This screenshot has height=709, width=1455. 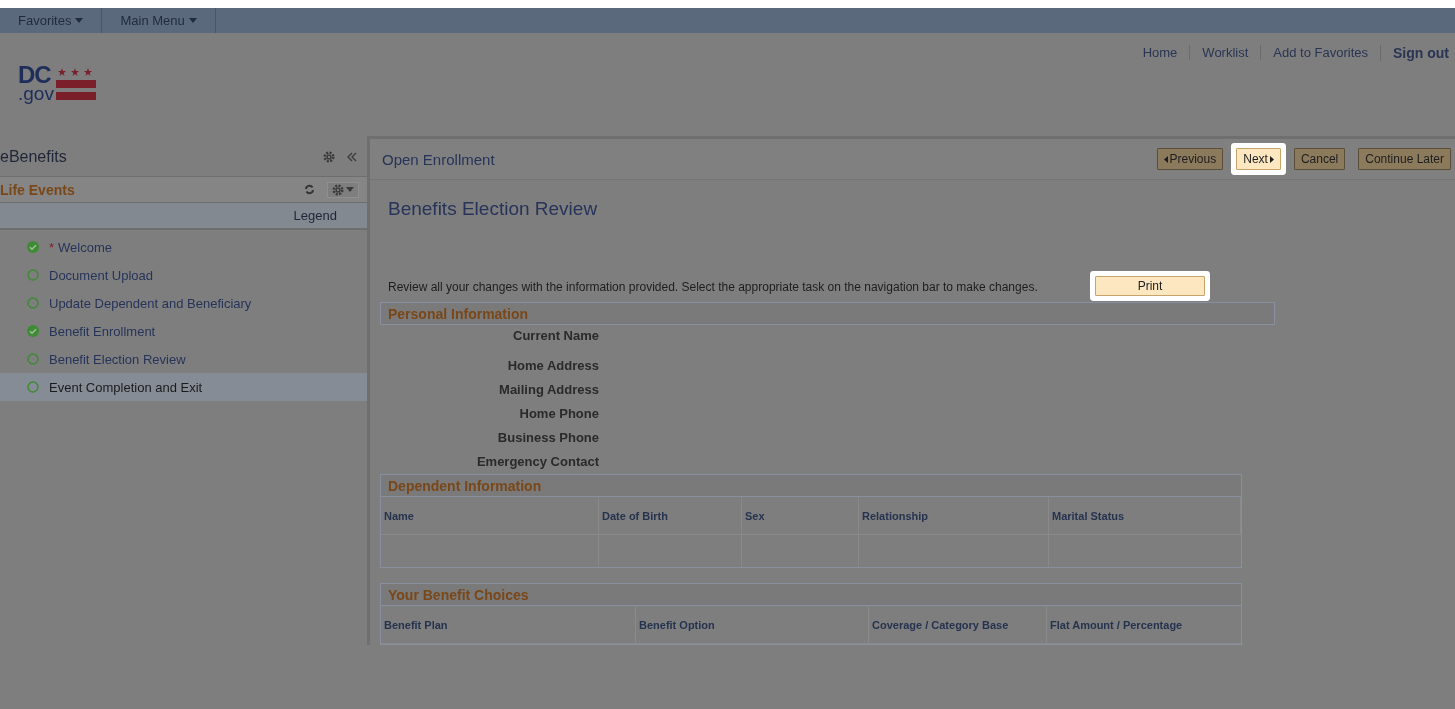 I want to click on column-header: Sex, so click(x=800, y=516).